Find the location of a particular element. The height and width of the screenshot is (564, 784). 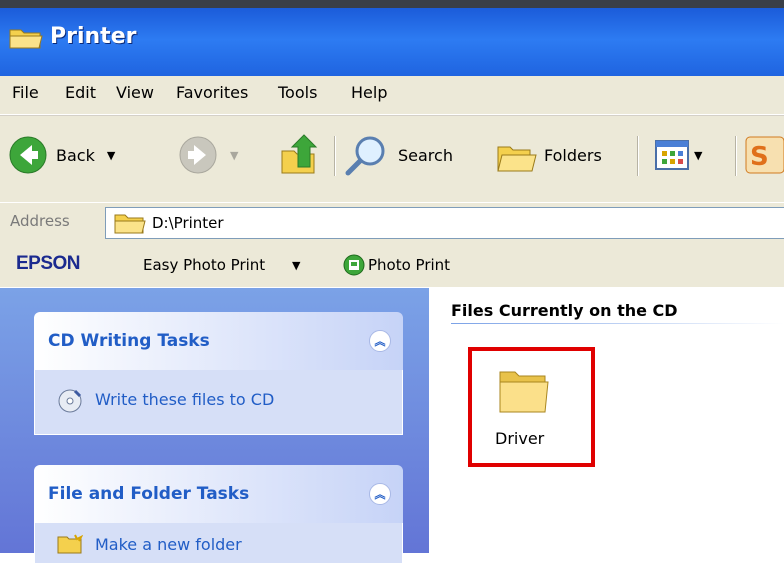

epson-toolbar: EPSON Easy Photo Print ▼ Photo Print is located at coordinates (392, 265).